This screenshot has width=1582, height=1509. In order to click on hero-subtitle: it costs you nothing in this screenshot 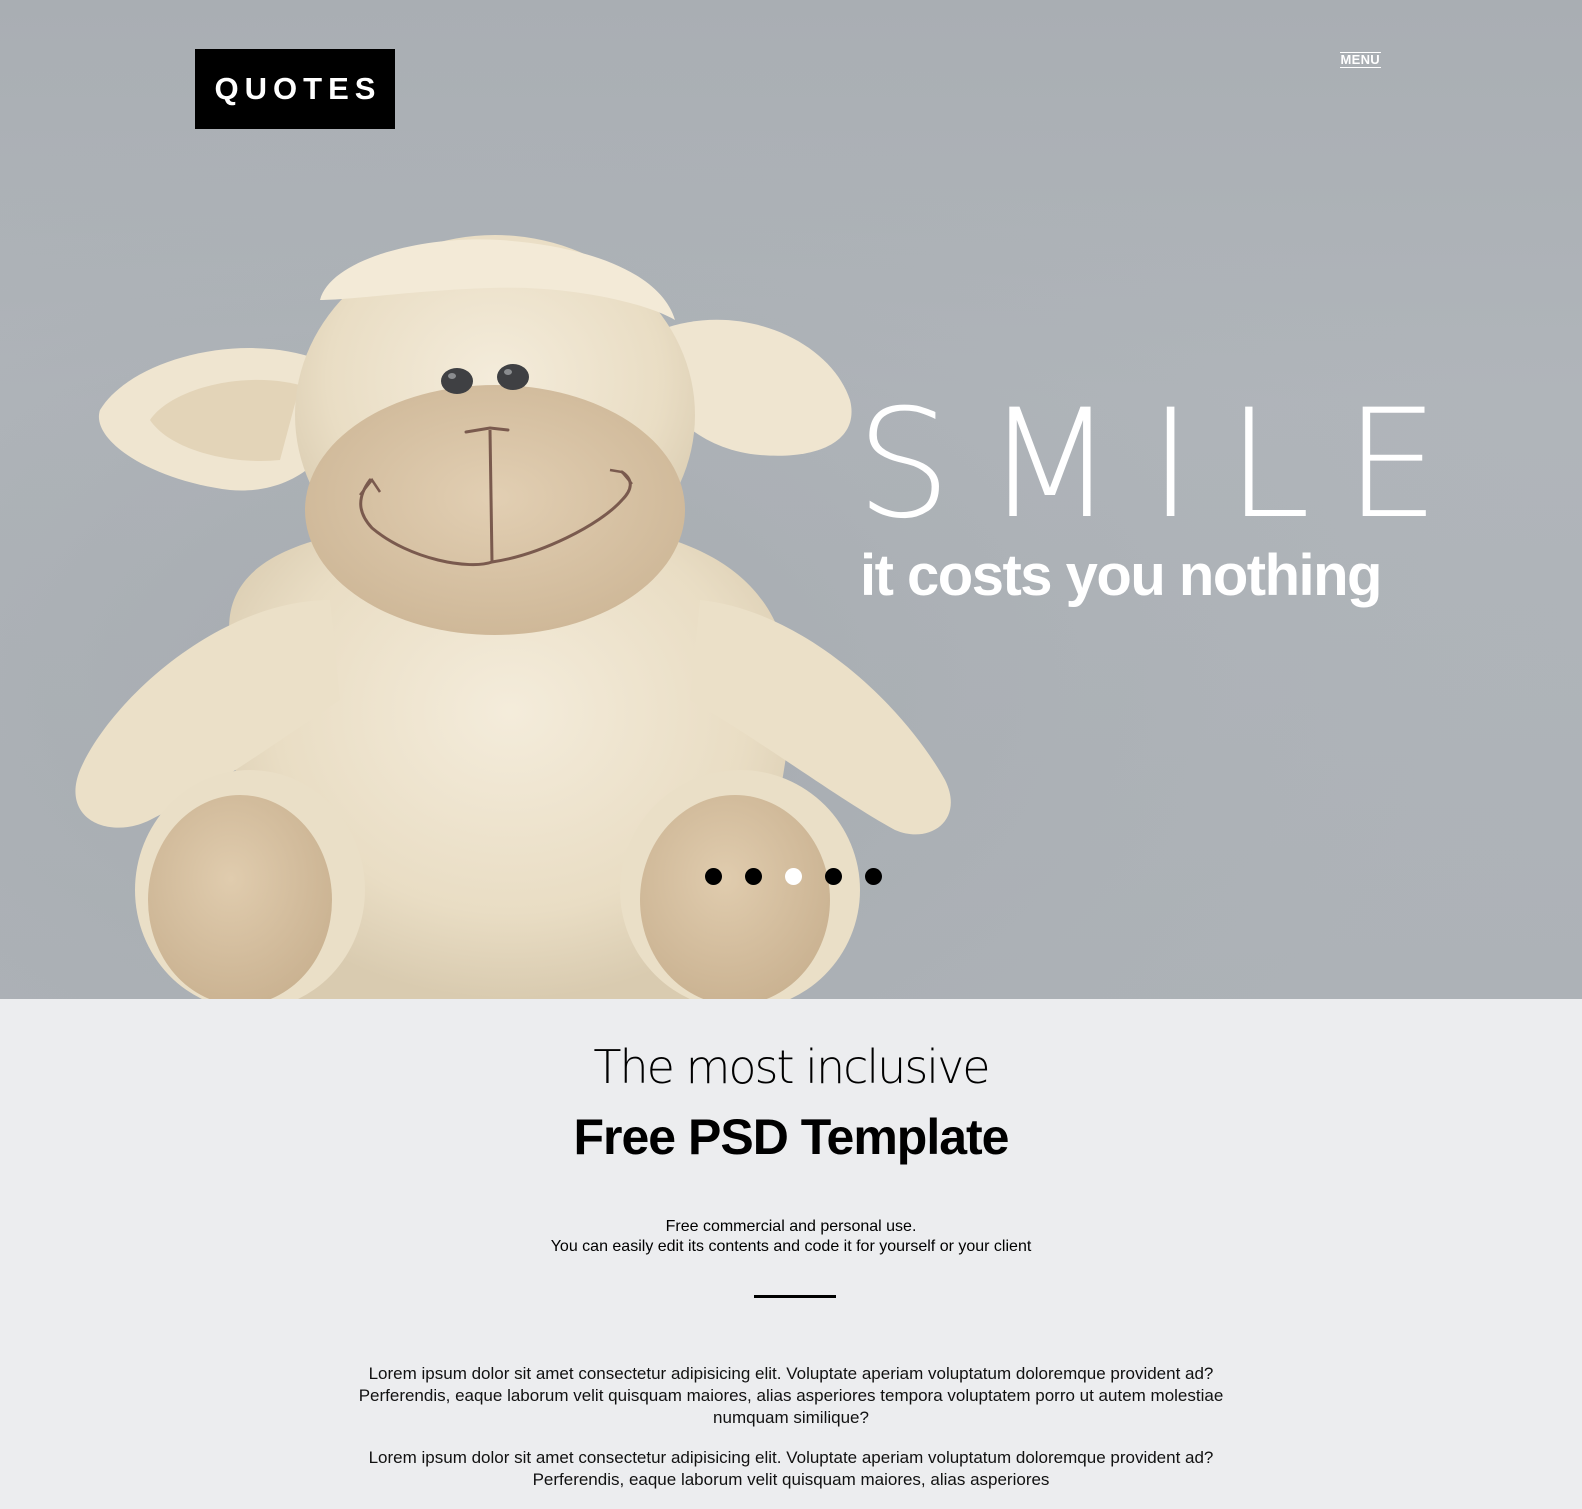, I will do `click(1121, 575)`.